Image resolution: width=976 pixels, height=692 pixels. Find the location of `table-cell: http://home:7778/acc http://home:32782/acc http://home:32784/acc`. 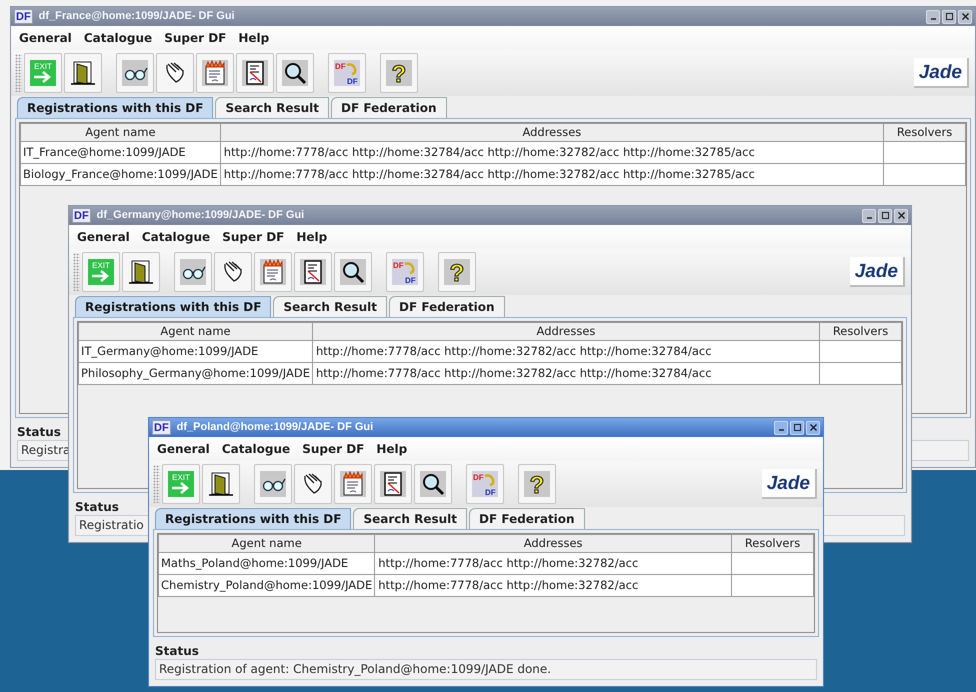

table-cell: http://home:7778/acc http://home:32782/acc http://home:32784/acc is located at coordinates (566, 351).